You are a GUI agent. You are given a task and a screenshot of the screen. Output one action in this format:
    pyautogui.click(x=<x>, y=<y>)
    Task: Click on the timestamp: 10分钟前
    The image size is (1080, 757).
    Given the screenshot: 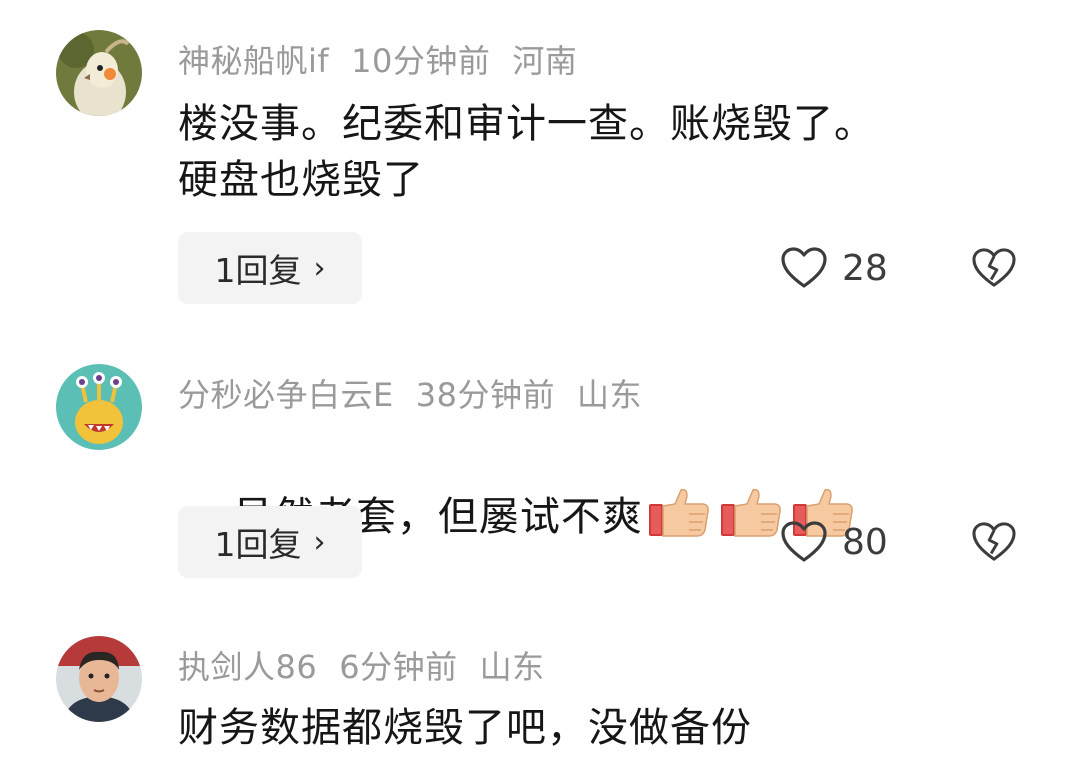 What is the action you would take?
    pyautogui.click(x=421, y=61)
    